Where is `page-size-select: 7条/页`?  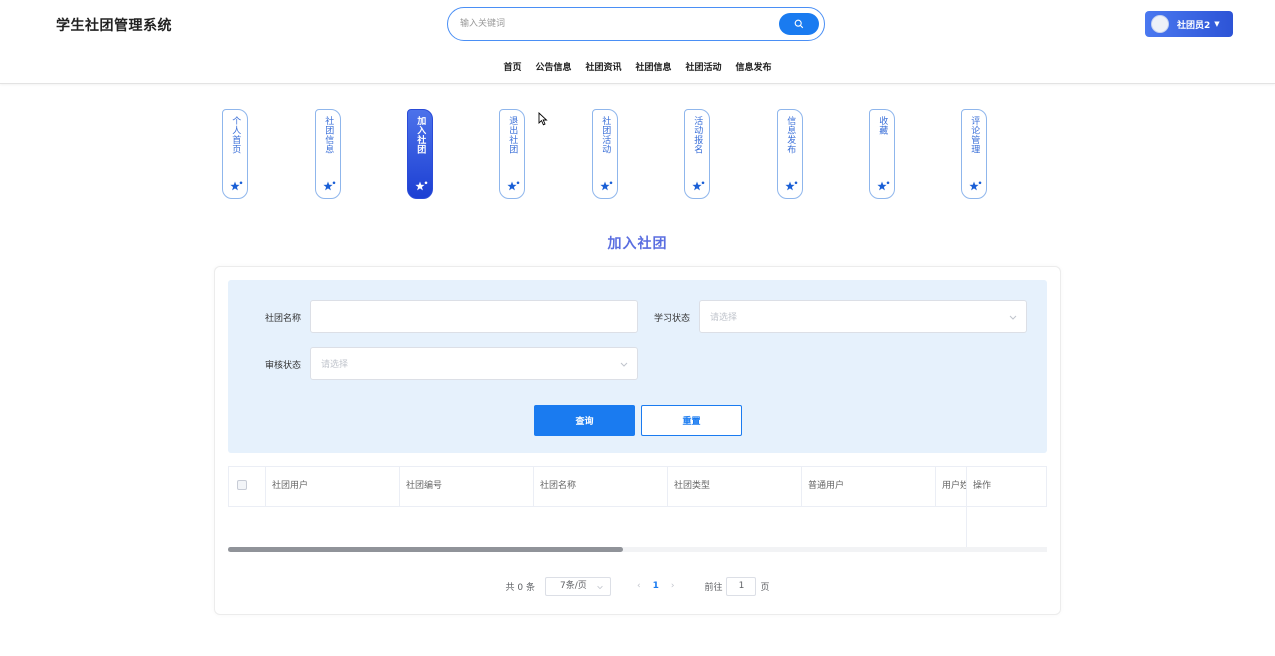 page-size-select: 7条/页 is located at coordinates (577, 586).